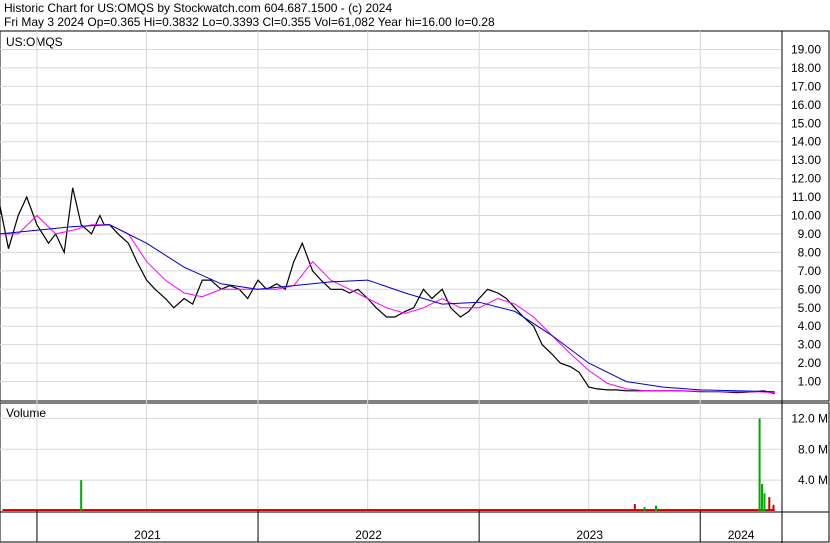  What do you see at coordinates (813, 480) in the screenshot?
I see `volume-y-tick-label: 4.0 M` at bounding box center [813, 480].